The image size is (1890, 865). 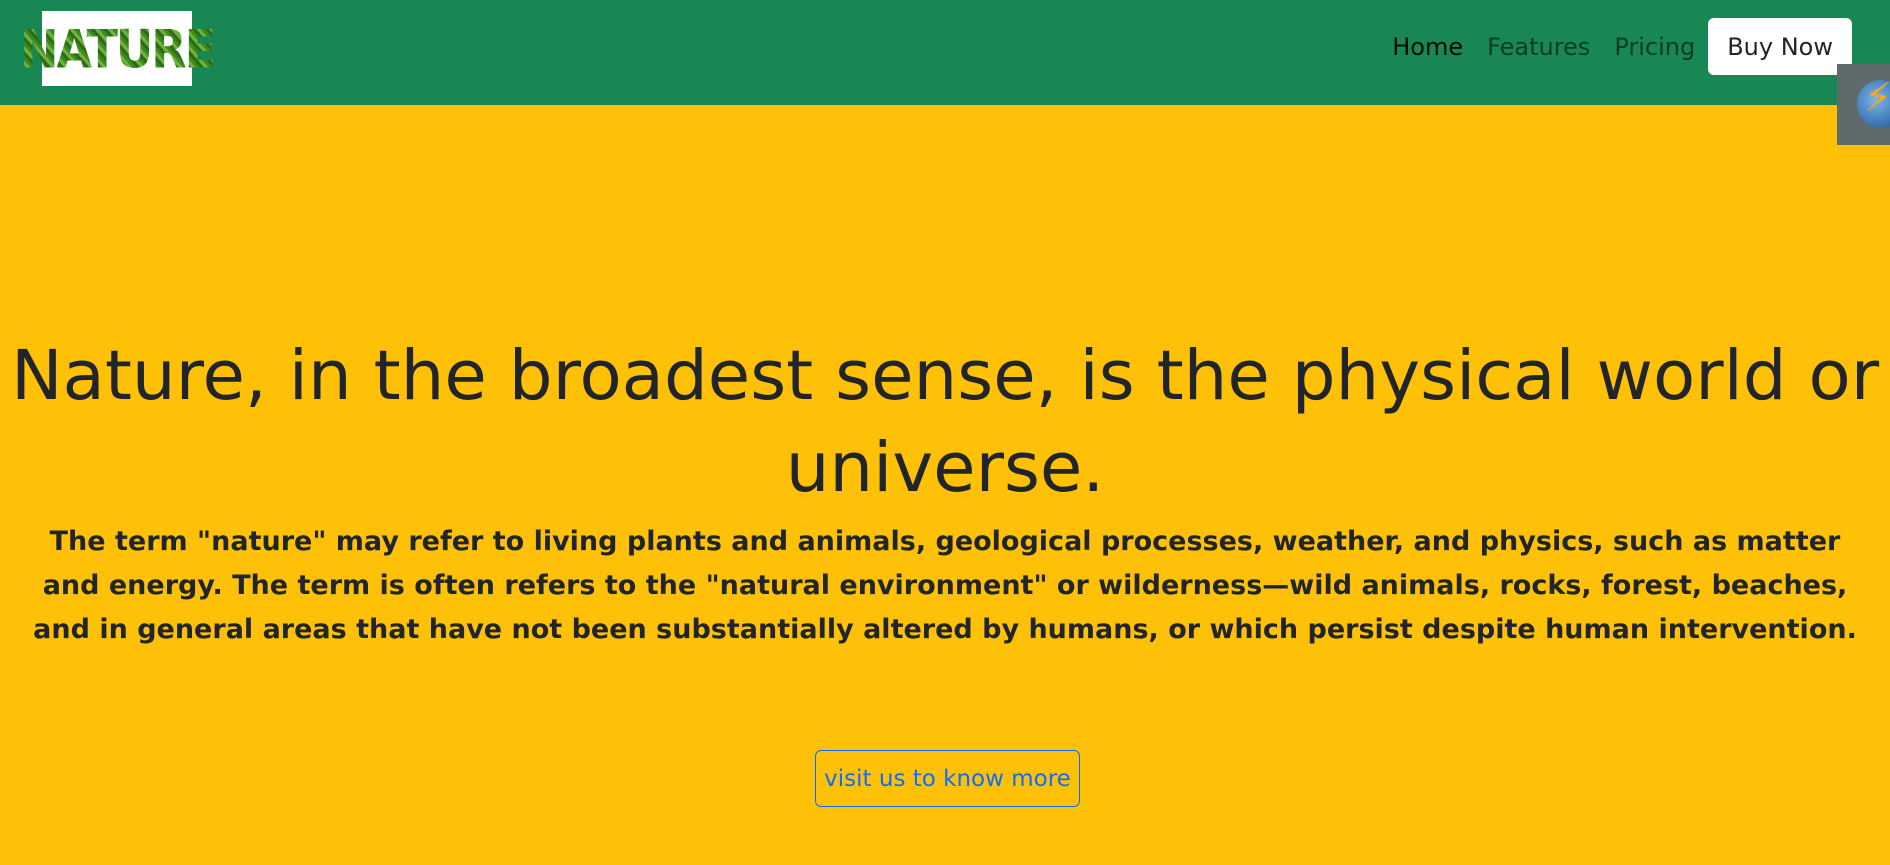 I want to click on navbar: NATURE Home Features Pricing Buy Now, so click(x=945, y=52).